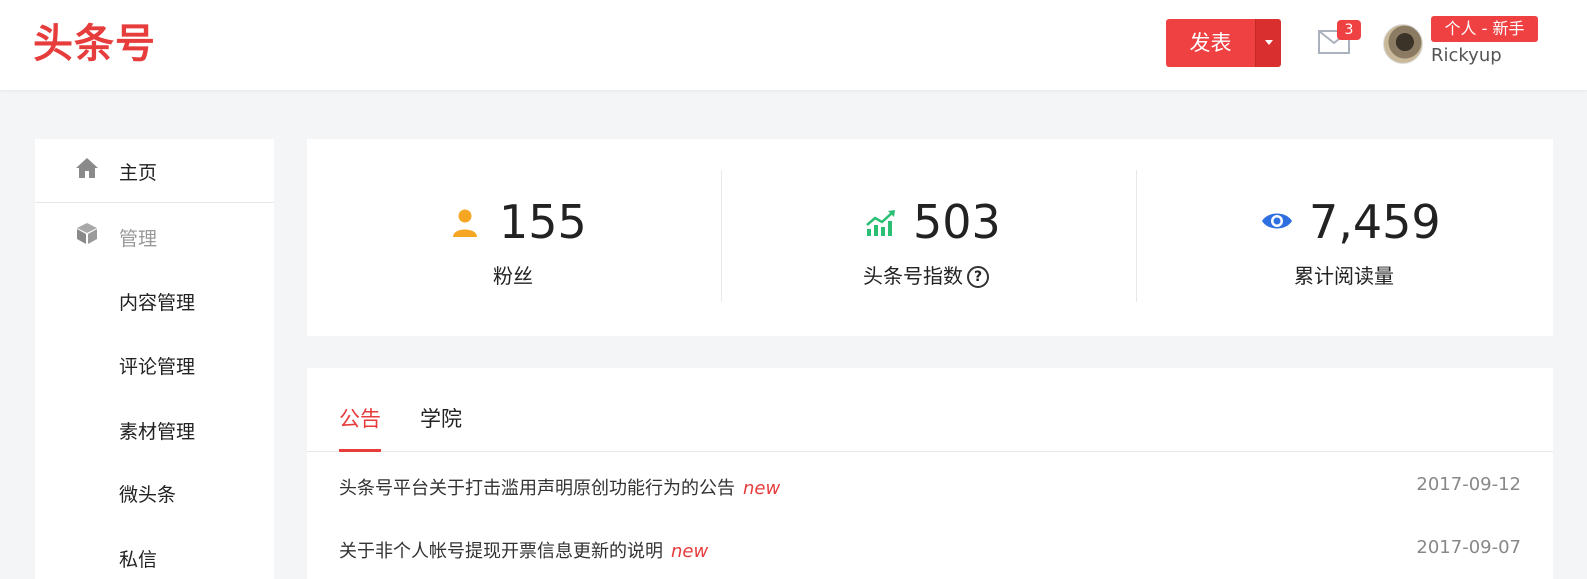  I want to click on avatar, so click(1403, 44).